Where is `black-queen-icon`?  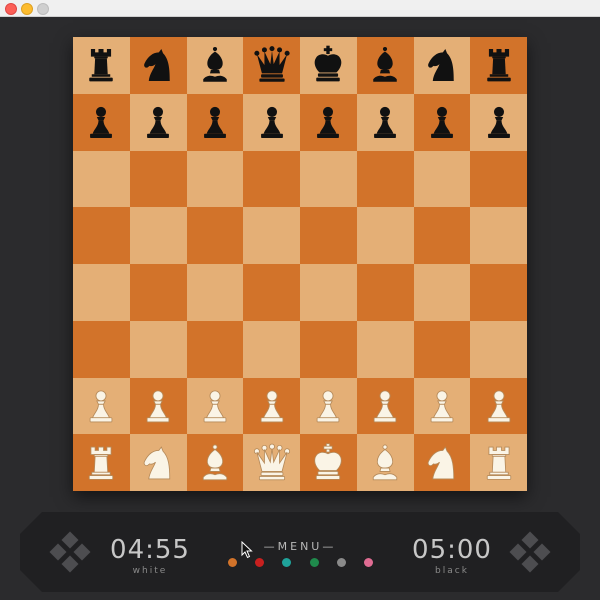
black-queen-icon is located at coordinates (272, 65).